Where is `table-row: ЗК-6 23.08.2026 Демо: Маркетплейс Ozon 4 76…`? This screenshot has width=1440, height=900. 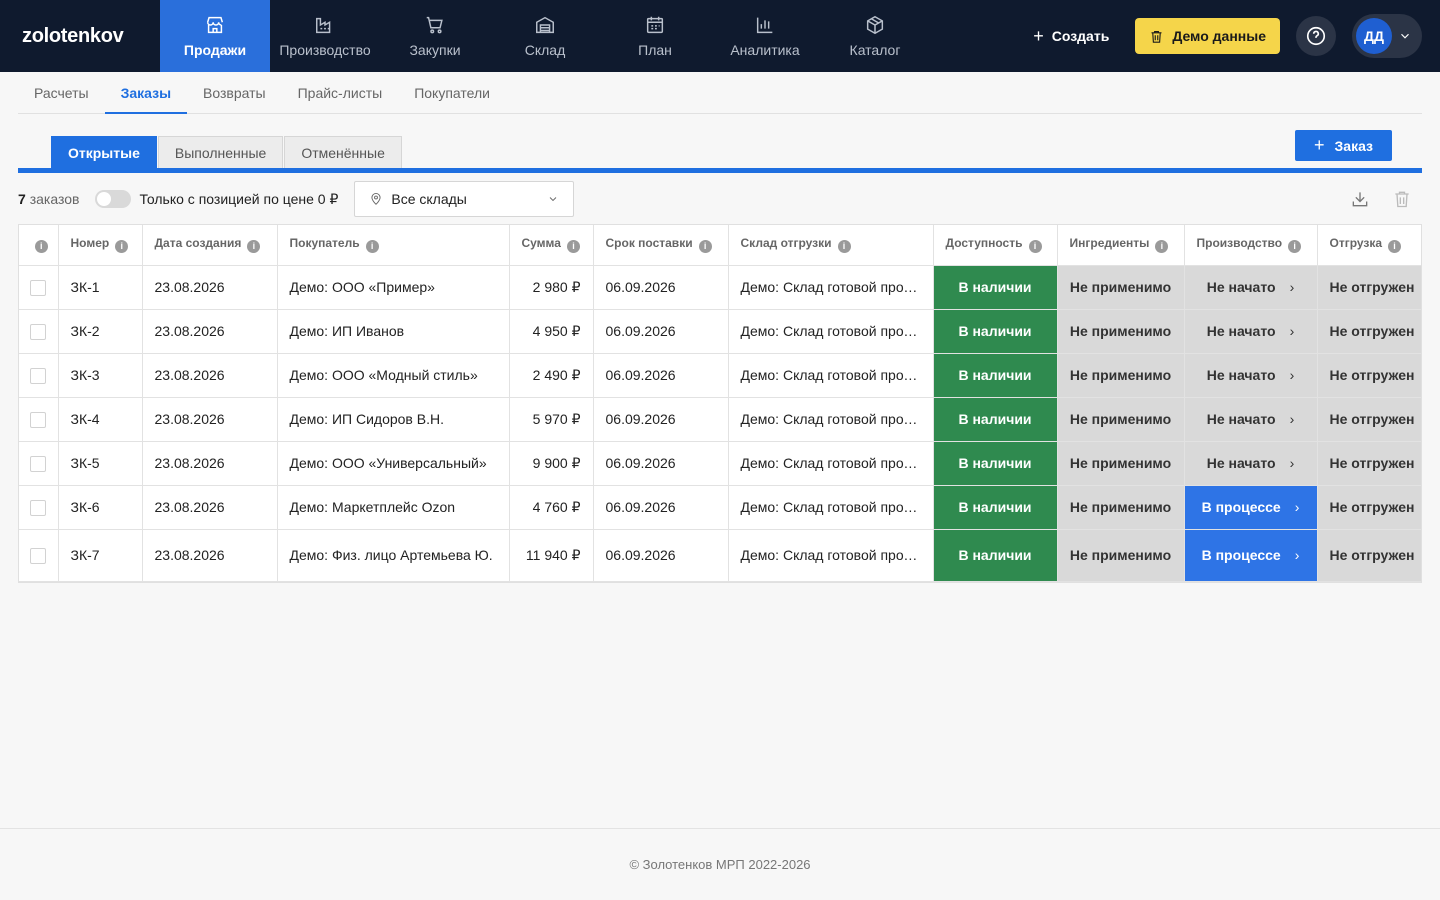
table-row: ЗК-6 23.08.2026 Демо: Маркетплейс Ozon 4 76… is located at coordinates (720, 507).